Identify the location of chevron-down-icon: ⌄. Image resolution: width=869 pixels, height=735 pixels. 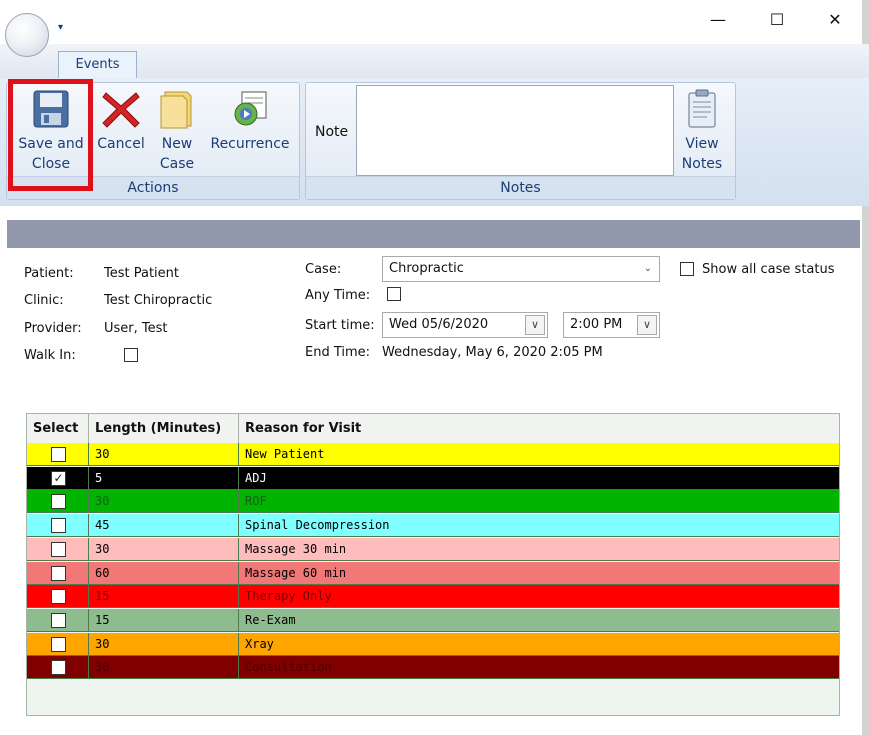
(648, 268).